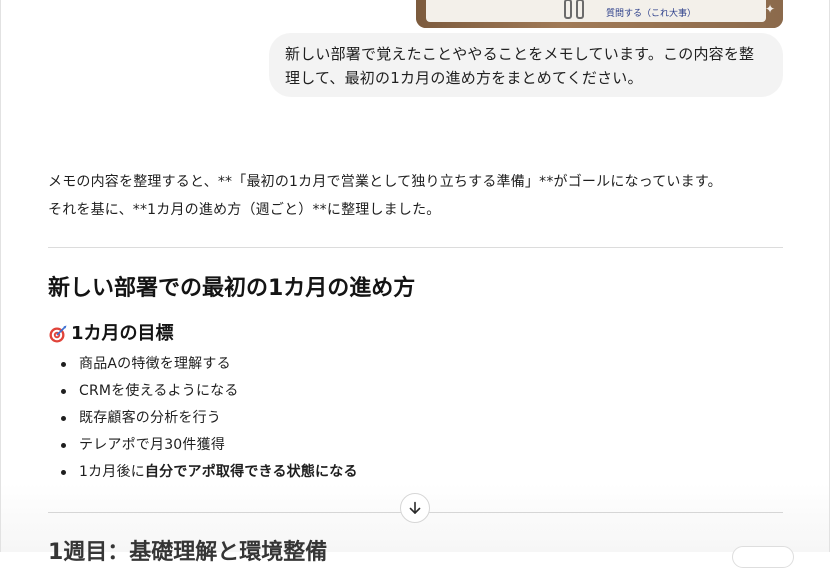 The width and height of the screenshot is (830, 568). What do you see at coordinates (188, 552) in the screenshot?
I see `next-section-heading: 1週目：基礎理解と環境整備` at bounding box center [188, 552].